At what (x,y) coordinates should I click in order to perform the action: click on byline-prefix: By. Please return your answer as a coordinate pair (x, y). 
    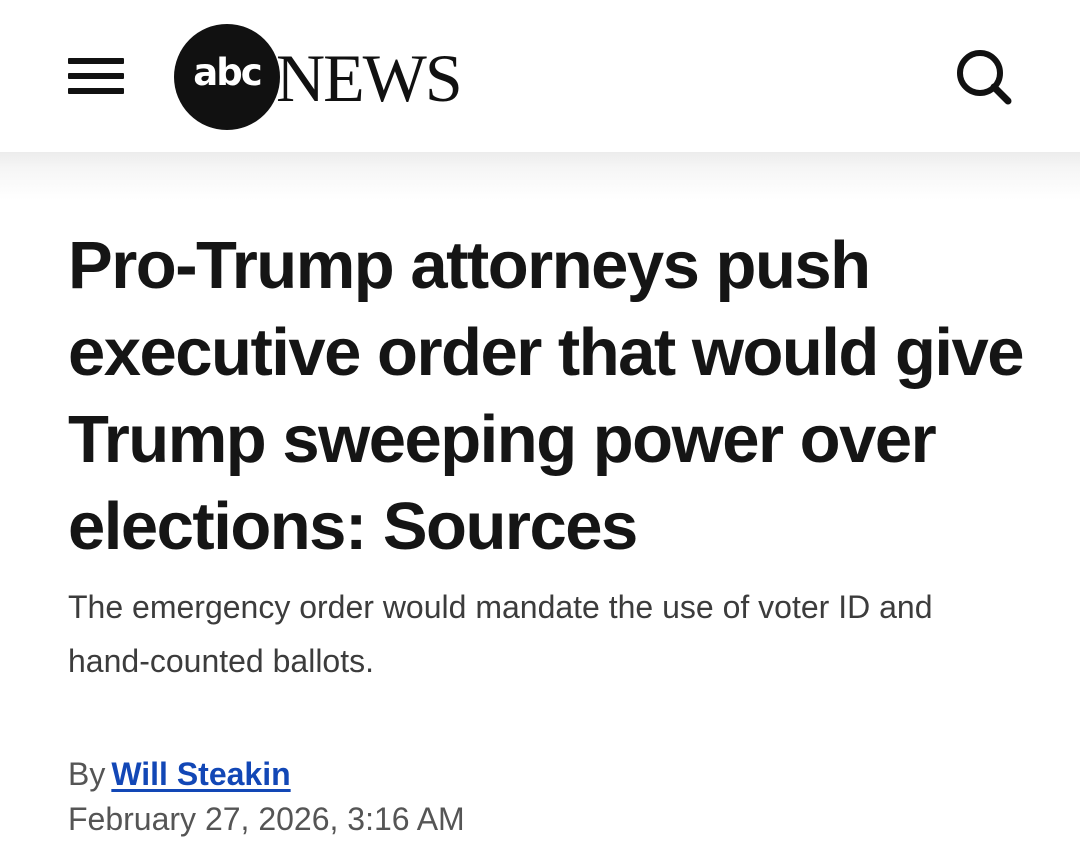
    Looking at the image, I should click on (87, 774).